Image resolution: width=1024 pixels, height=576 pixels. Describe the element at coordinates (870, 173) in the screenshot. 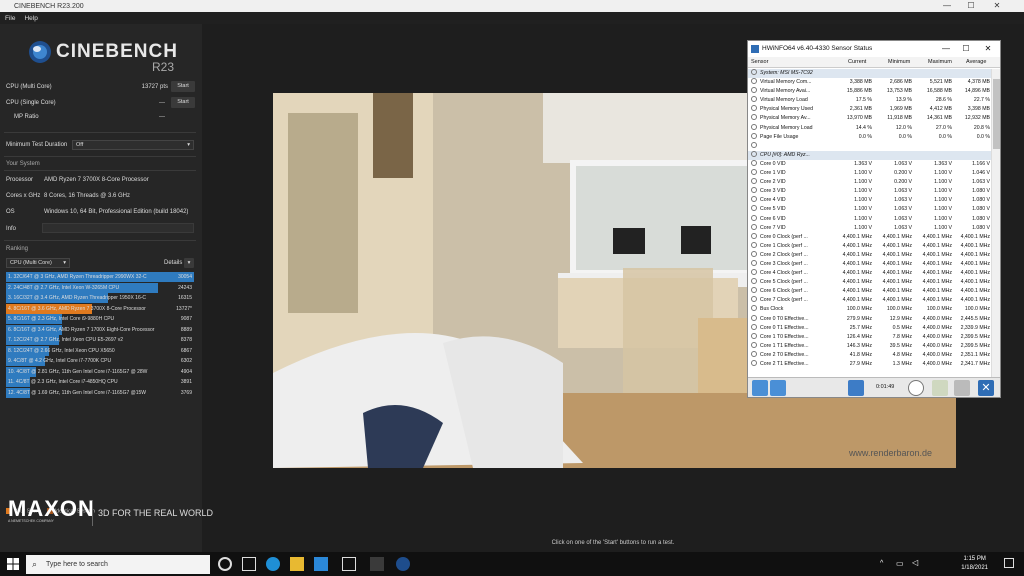

I see `sensor-row: Core 1 VID 1.100 V 0.200 V 1.100 V 1.046 V` at that location.